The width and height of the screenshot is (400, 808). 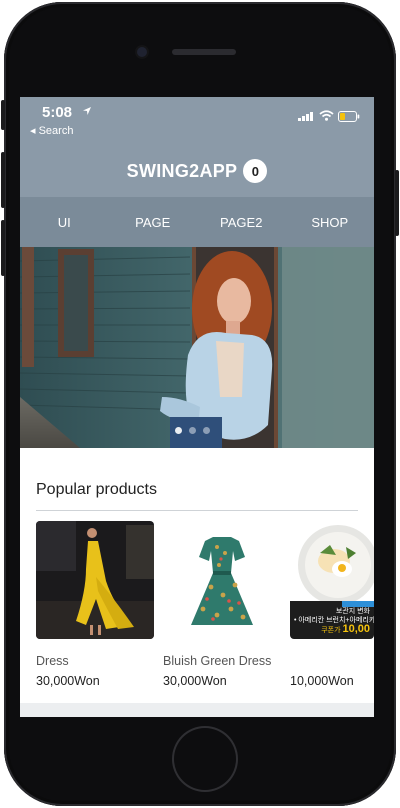 What do you see at coordinates (332, 622) in the screenshot?
I see `promo-banner: 보관지 변화 • 아메리칸 브런치+아메리카 쿠폰가 10,00` at bounding box center [332, 622].